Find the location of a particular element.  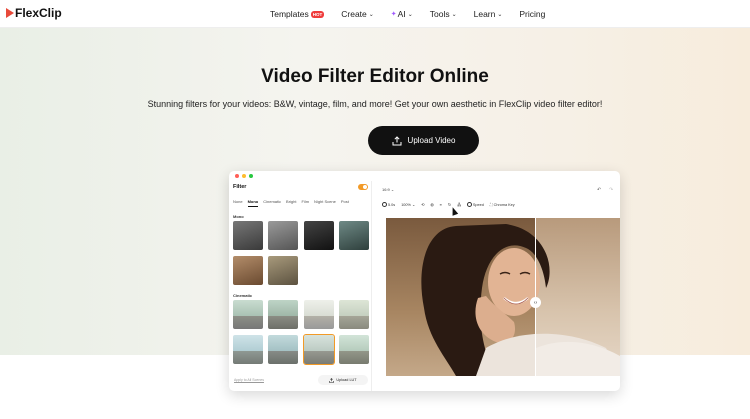

minimize-dot is located at coordinates (244, 176).